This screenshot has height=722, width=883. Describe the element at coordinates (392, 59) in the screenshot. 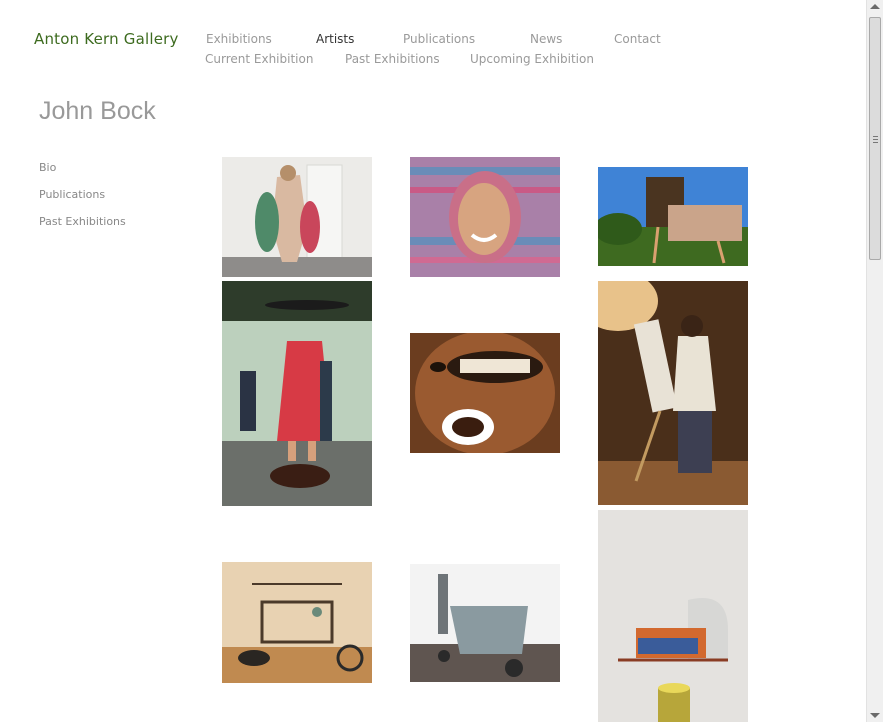

I see `nav-past-exhibitions: Past Exhibitions` at that location.